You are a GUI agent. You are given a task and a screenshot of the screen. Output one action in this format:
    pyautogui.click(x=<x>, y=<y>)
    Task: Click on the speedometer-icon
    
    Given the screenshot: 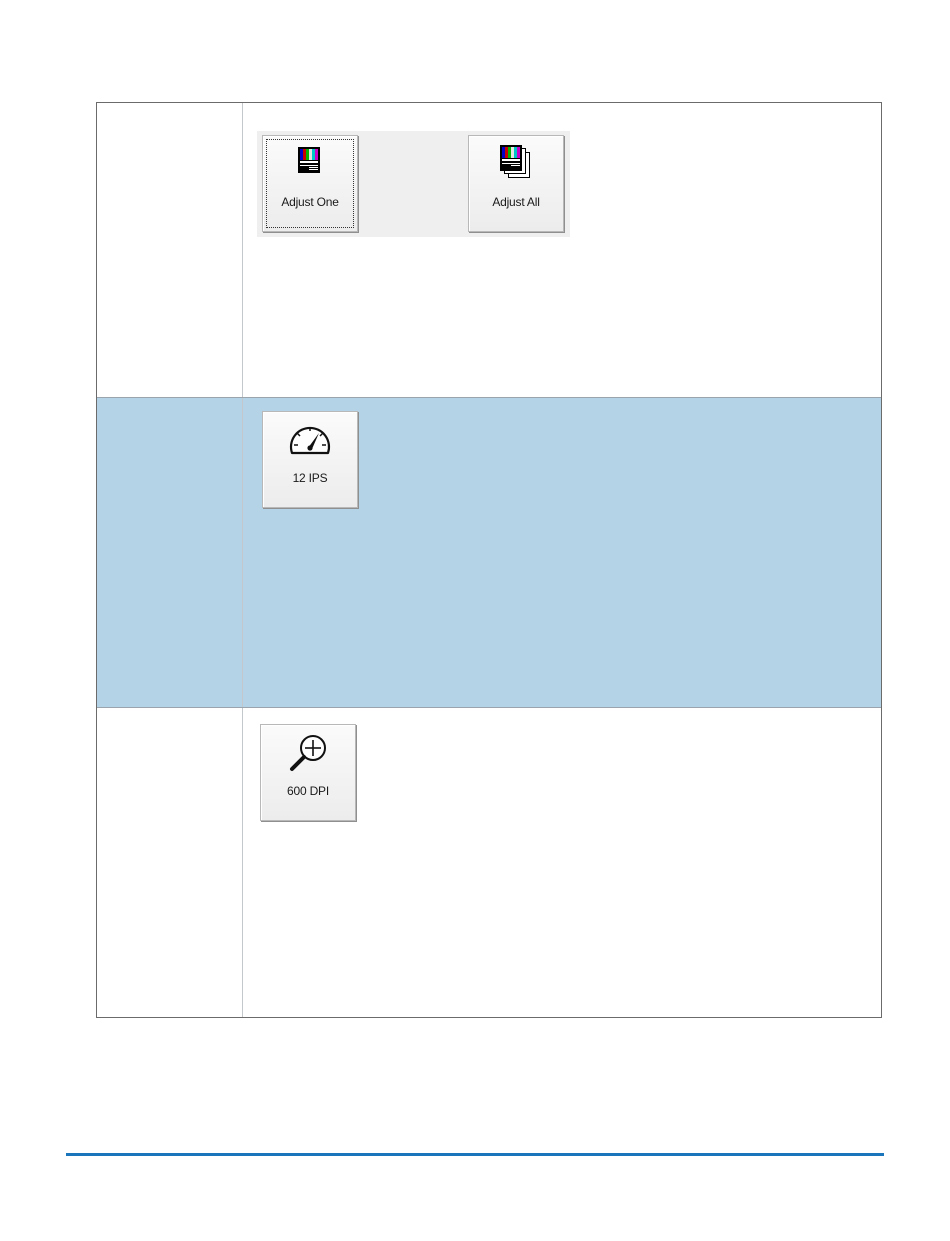 What is the action you would take?
    pyautogui.click(x=310, y=440)
    